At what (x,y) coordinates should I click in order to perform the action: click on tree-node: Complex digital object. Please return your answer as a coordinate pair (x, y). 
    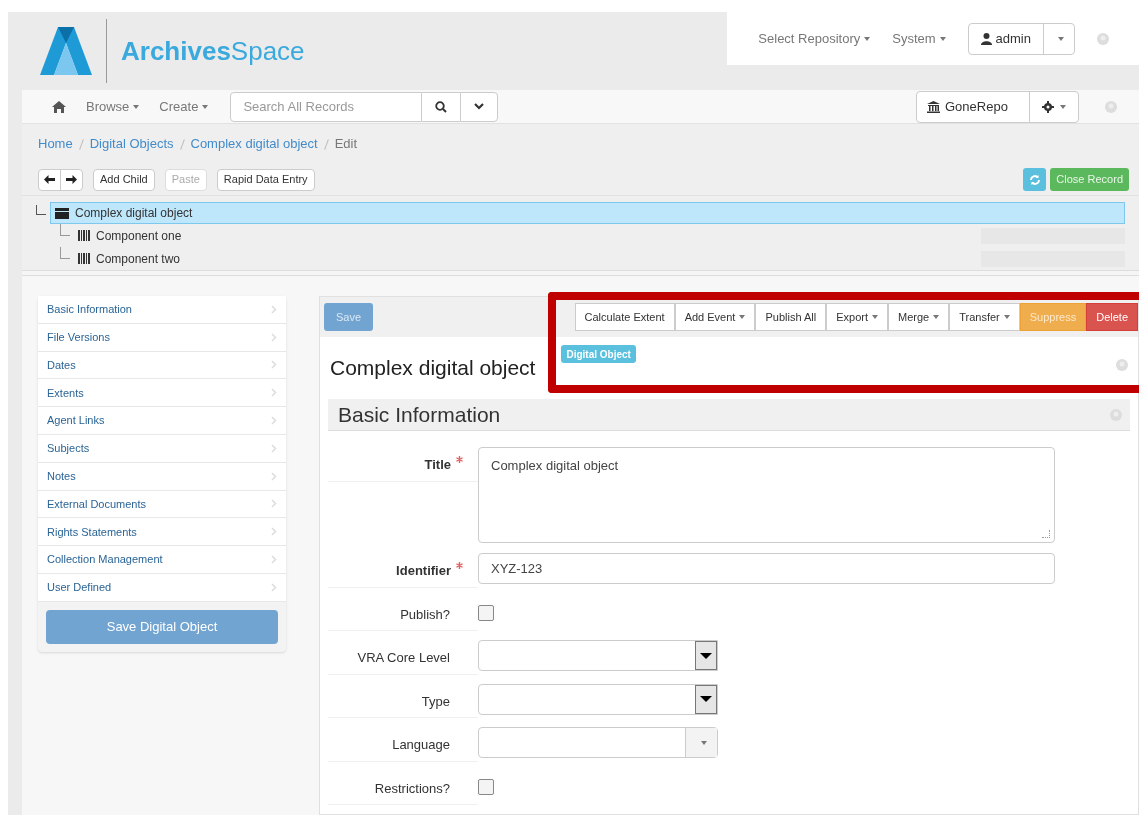
    Looking at the image, I should click on (587, 213).